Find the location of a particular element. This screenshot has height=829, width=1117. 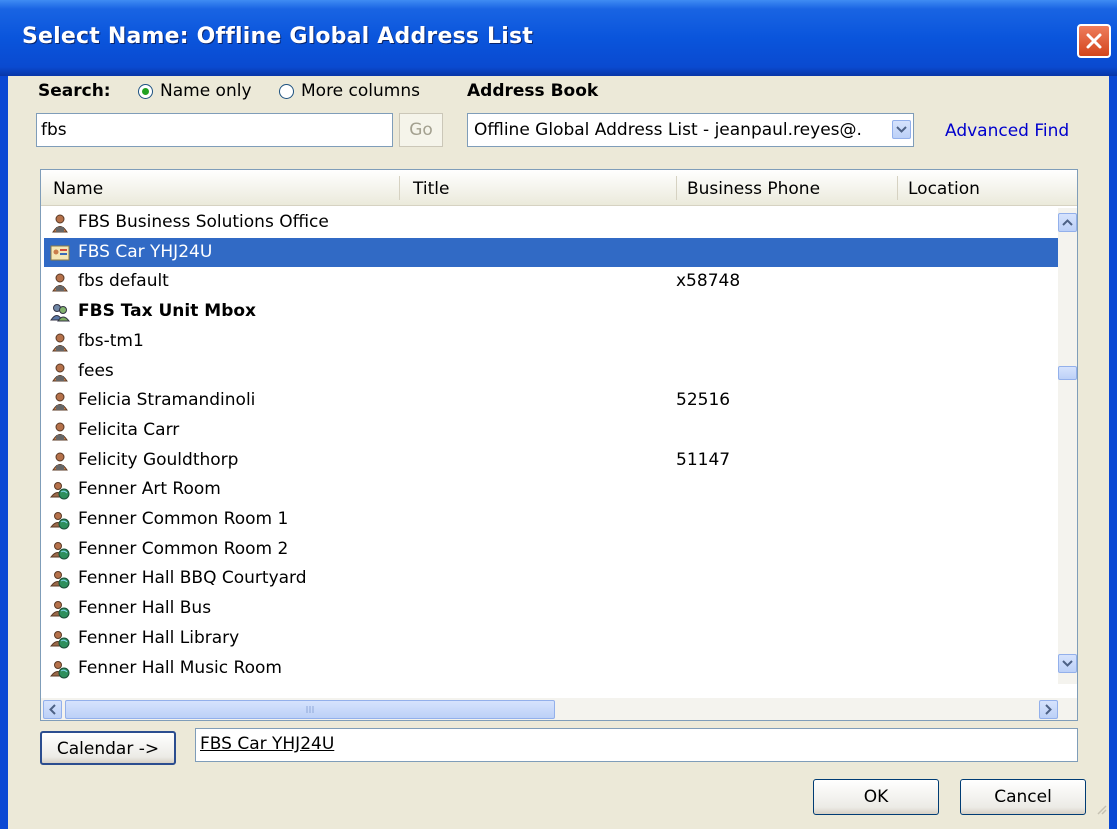

list-item-name: fbs default is located at coordinates (123, 281).